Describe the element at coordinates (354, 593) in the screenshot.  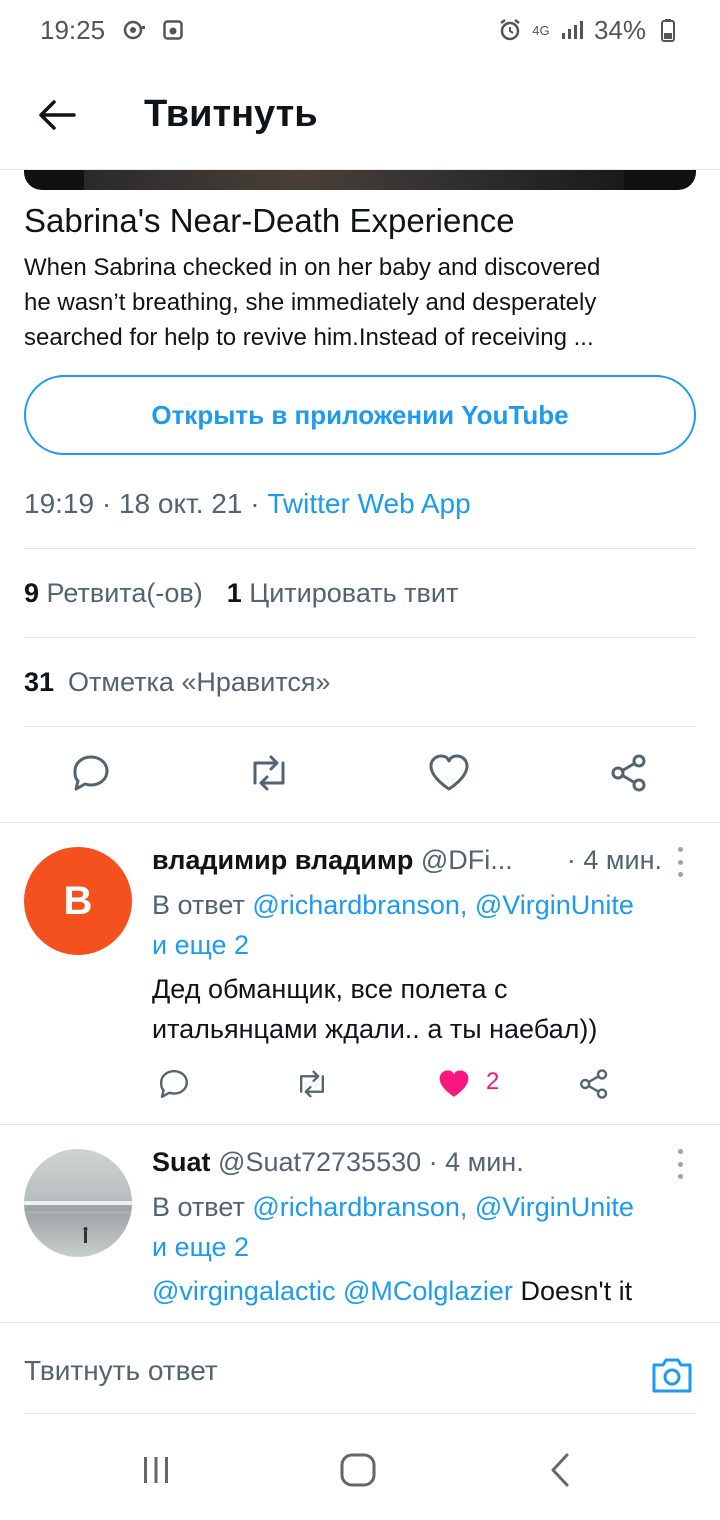
I see `quotes-label: Цитировать твит` at that location.